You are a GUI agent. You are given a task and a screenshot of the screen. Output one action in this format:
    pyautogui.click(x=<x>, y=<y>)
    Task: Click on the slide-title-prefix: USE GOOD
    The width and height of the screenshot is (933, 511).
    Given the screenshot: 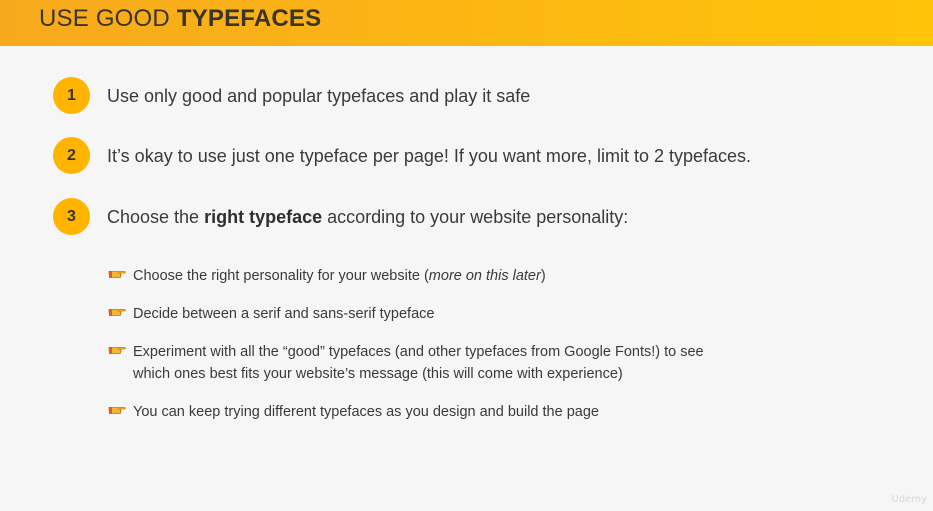 What is the action you would take?
    pyautogui.click(x=108, y=18)
    